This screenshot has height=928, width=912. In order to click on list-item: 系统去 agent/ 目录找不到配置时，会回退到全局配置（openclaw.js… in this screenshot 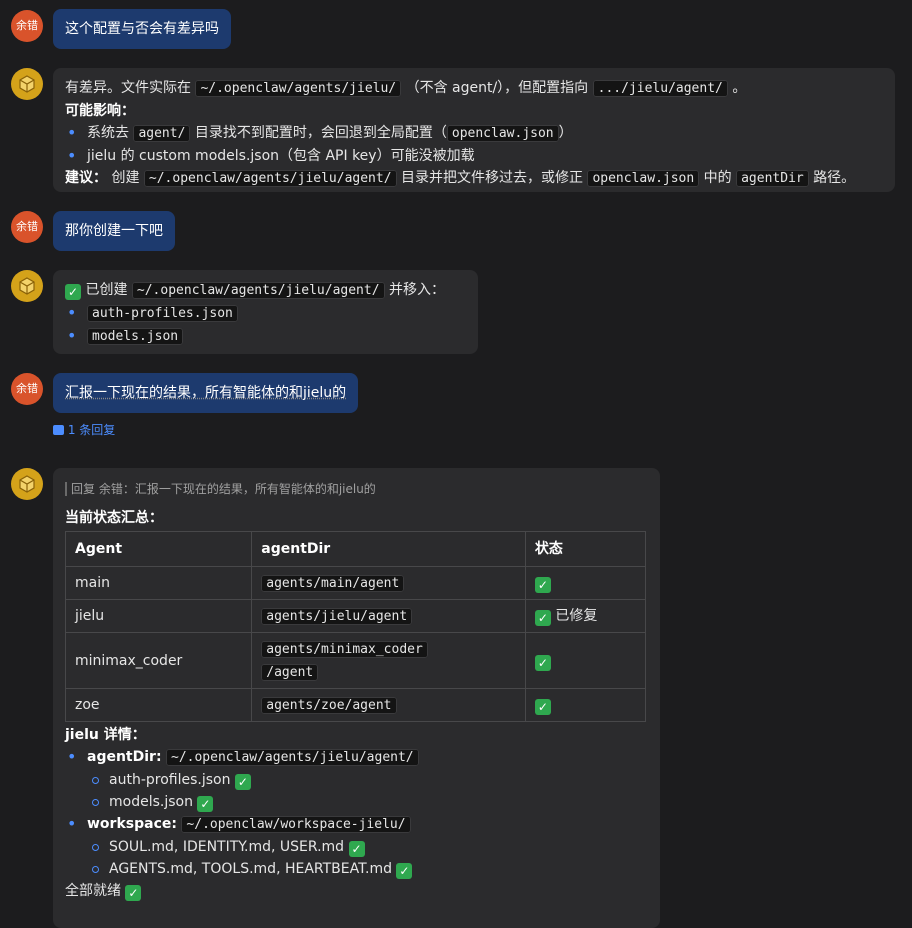, I will do `click(485, 133)`.